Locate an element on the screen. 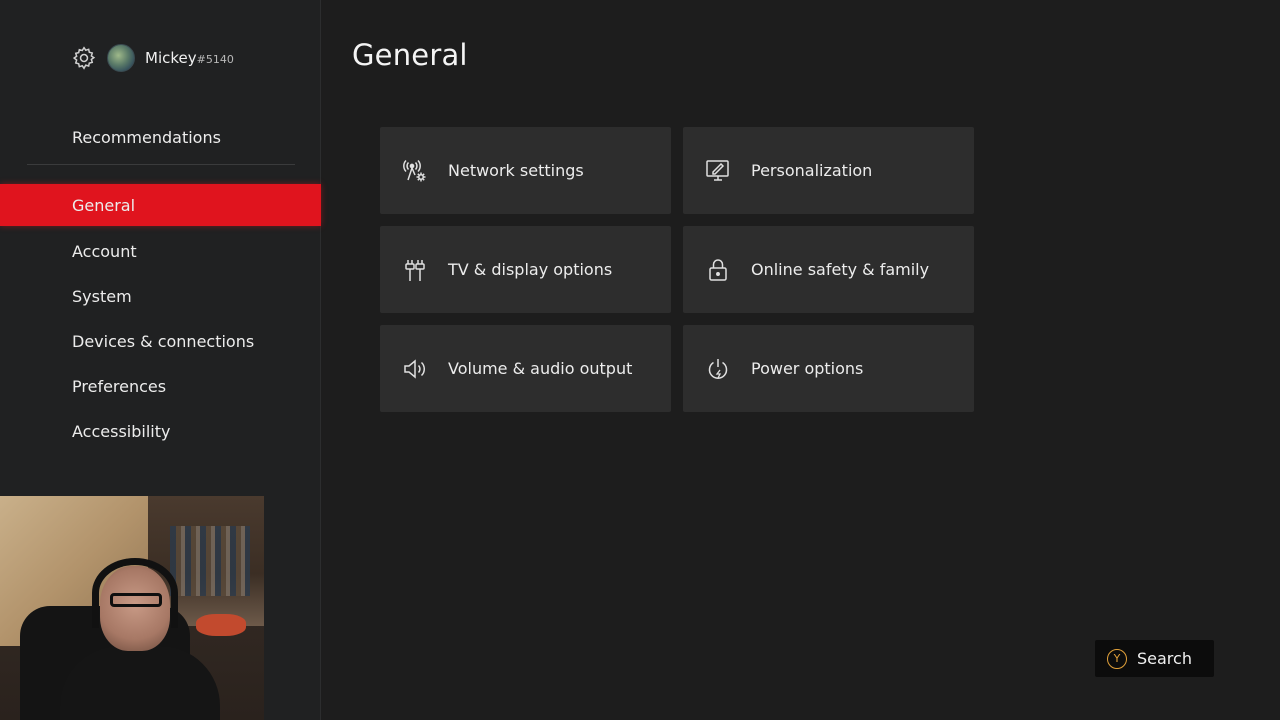  tile-power-options: Power options is located at coordinates (828, 368).